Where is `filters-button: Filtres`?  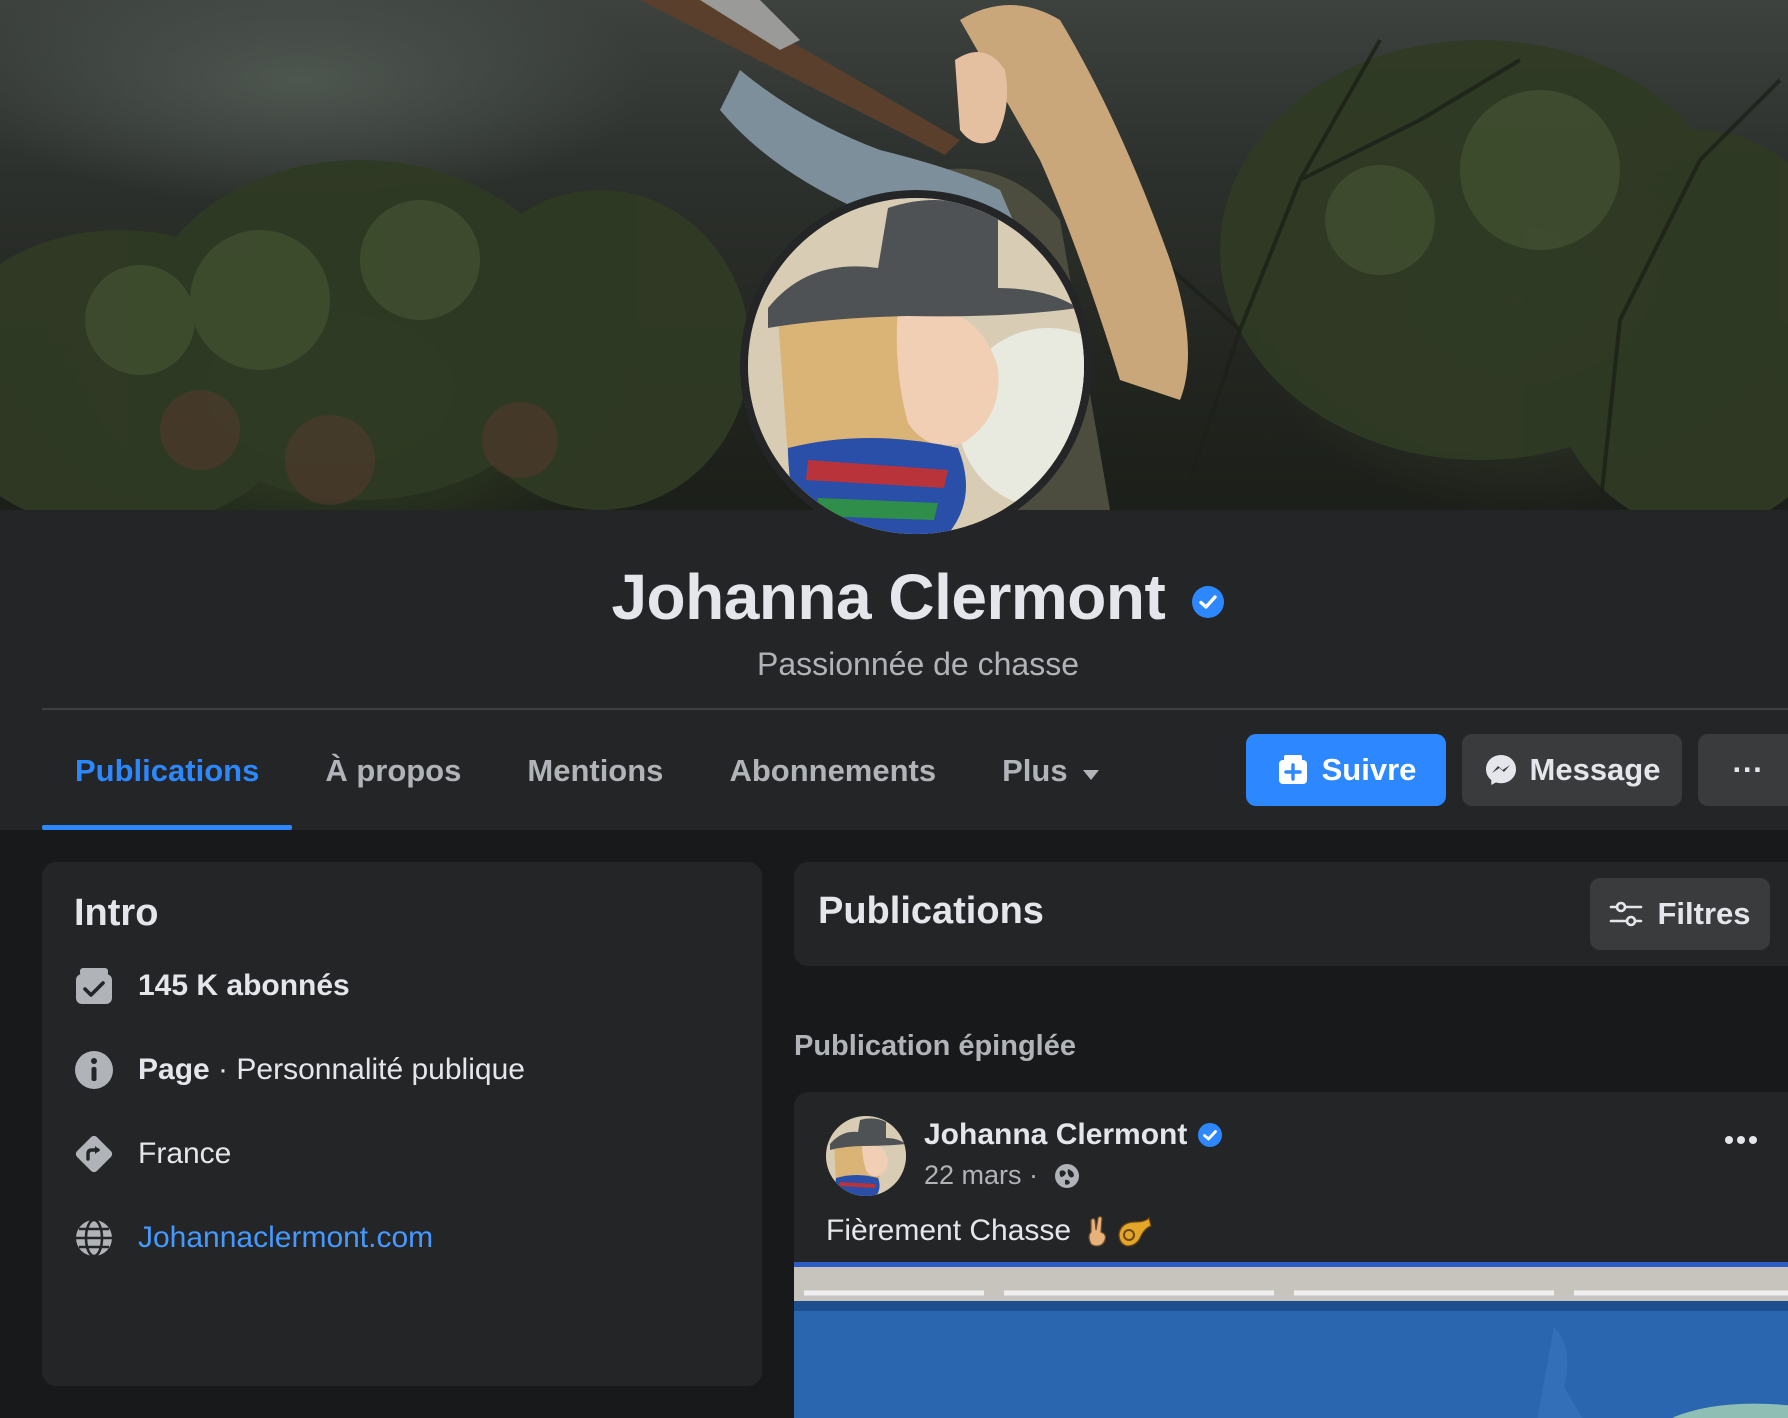 filters-button: Filtres is located at coordinates (1680, 914).